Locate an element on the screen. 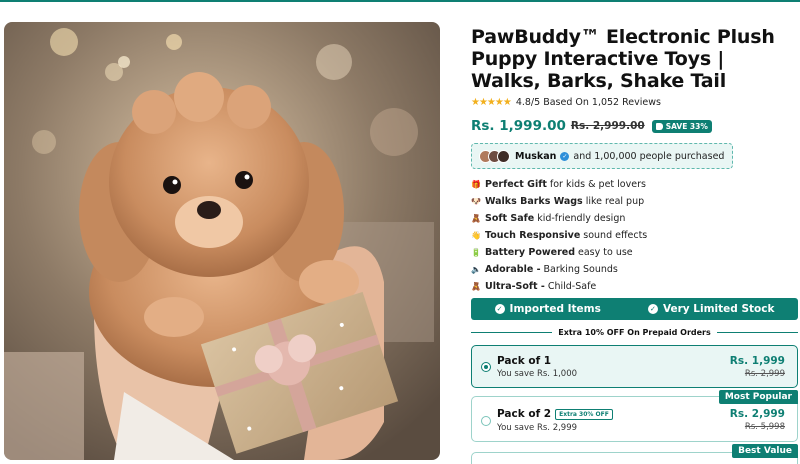  top-accent-bar is located at coordinates (400, 1).